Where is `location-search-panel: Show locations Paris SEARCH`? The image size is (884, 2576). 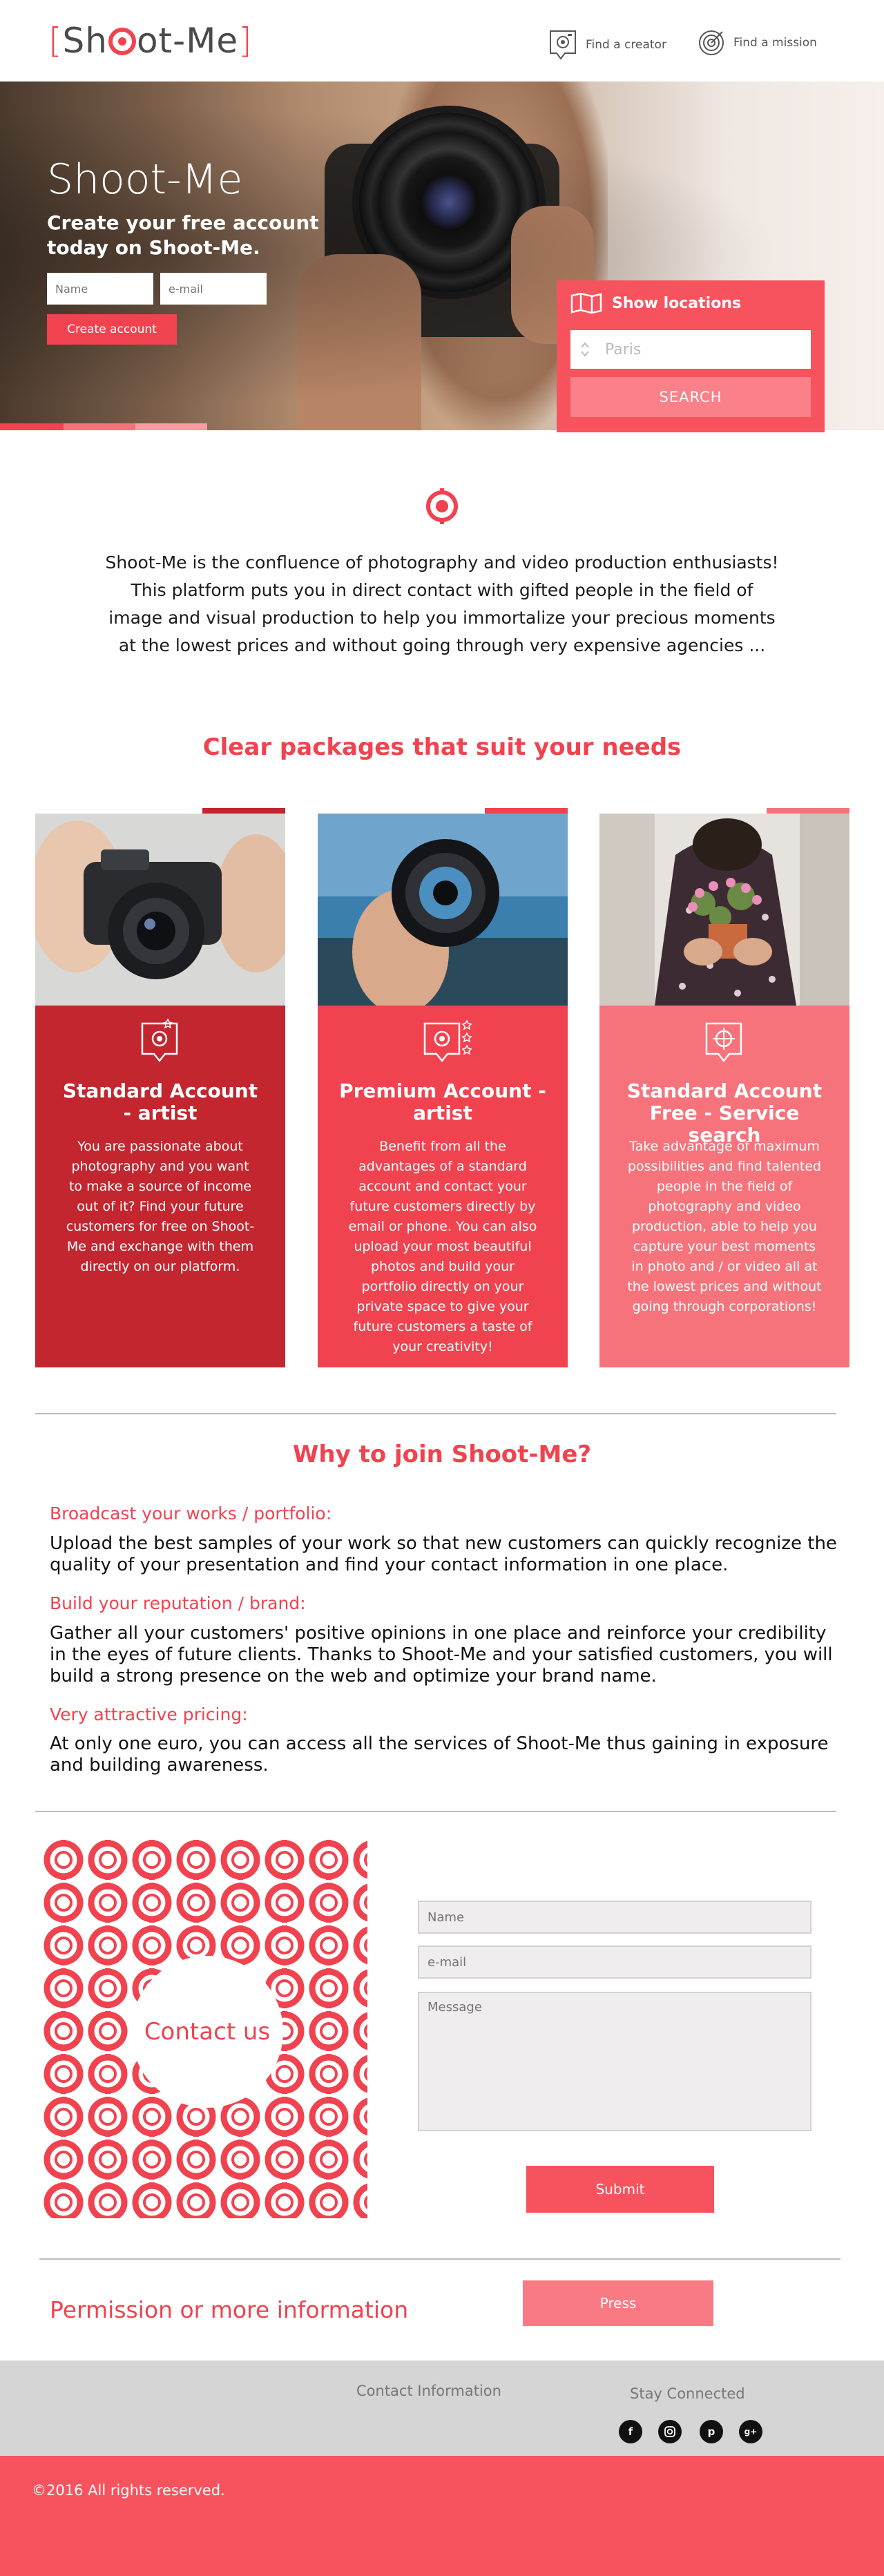 location-search-panel: Show locations Paris SEARCH is located at coordinates (691, 356).